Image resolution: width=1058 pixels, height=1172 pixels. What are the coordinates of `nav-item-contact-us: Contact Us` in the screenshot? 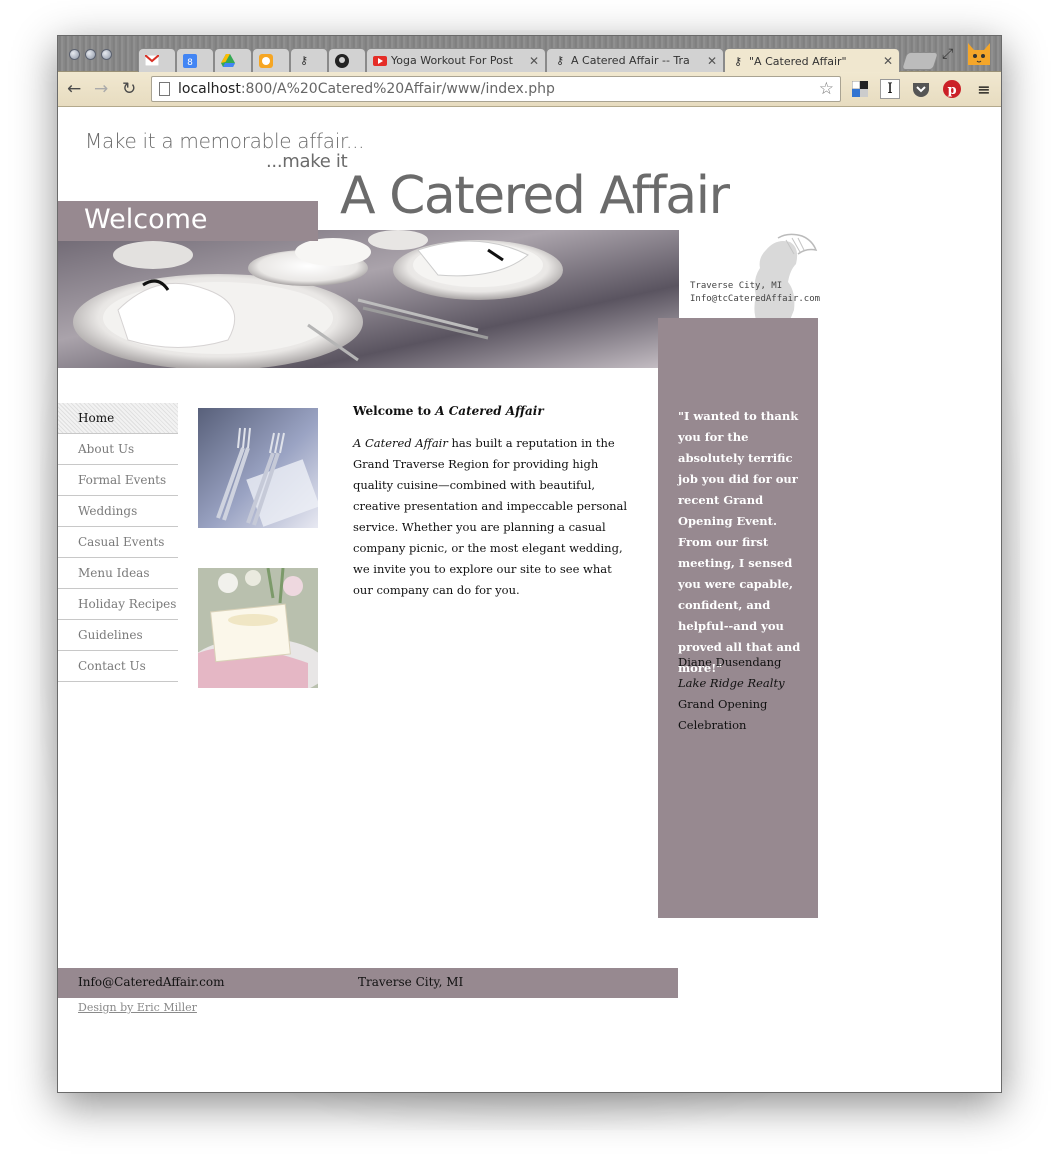 It's located at (118, 666).